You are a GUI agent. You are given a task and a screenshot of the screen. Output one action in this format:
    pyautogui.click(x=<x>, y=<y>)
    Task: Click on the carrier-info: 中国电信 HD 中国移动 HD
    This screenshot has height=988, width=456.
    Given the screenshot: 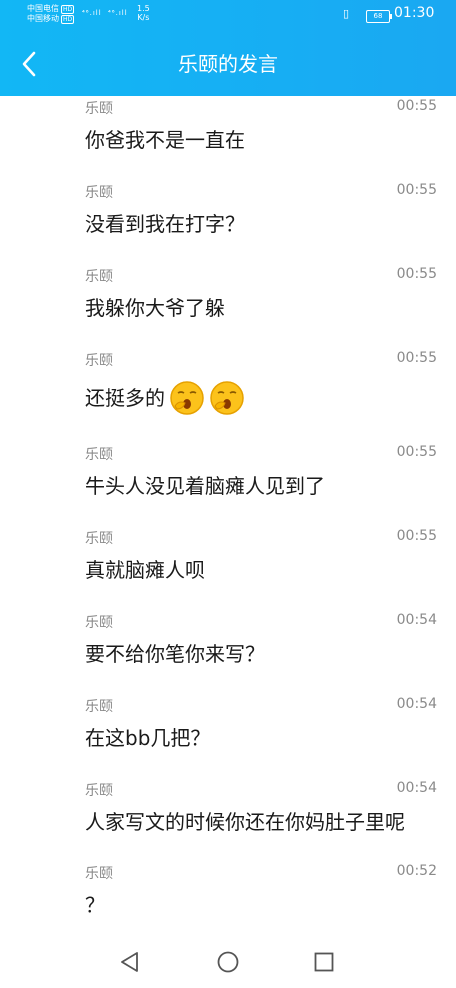 What is the action you would take?
    pyautogui.click(x=51, y=14)
    